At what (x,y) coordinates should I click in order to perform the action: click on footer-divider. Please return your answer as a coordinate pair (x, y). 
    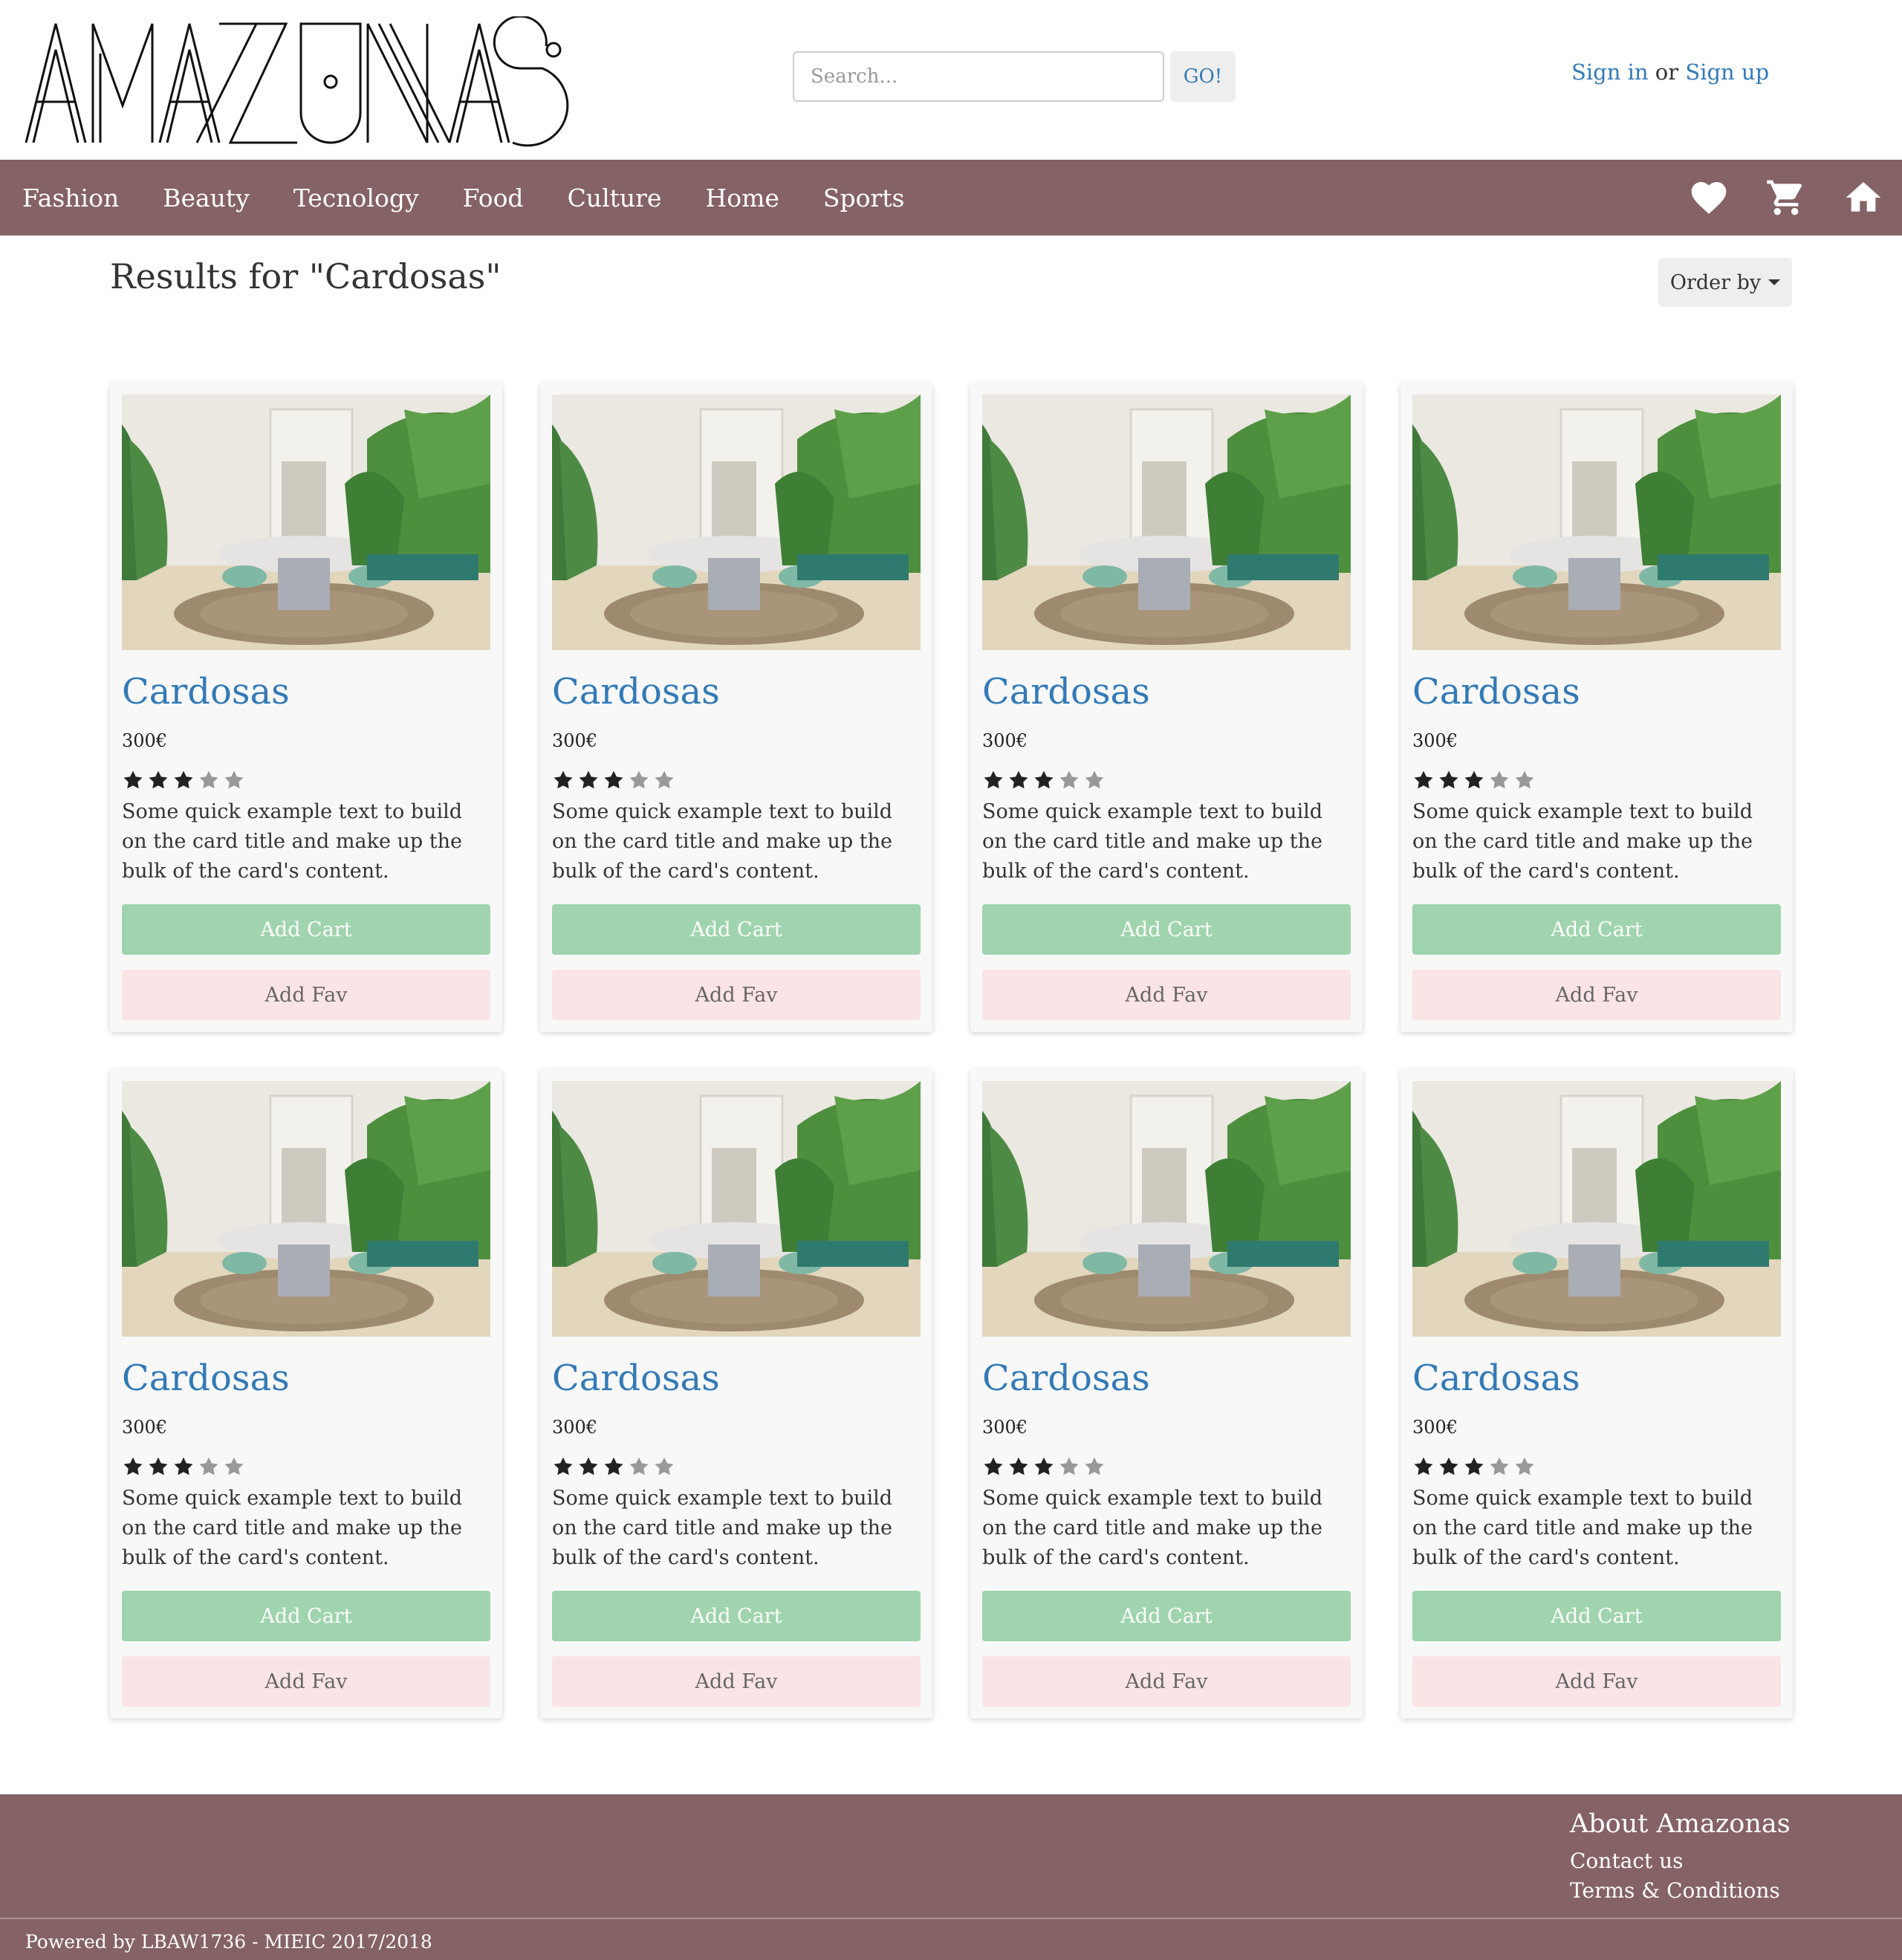
    Looking at the image, I should click on (951, 1919).